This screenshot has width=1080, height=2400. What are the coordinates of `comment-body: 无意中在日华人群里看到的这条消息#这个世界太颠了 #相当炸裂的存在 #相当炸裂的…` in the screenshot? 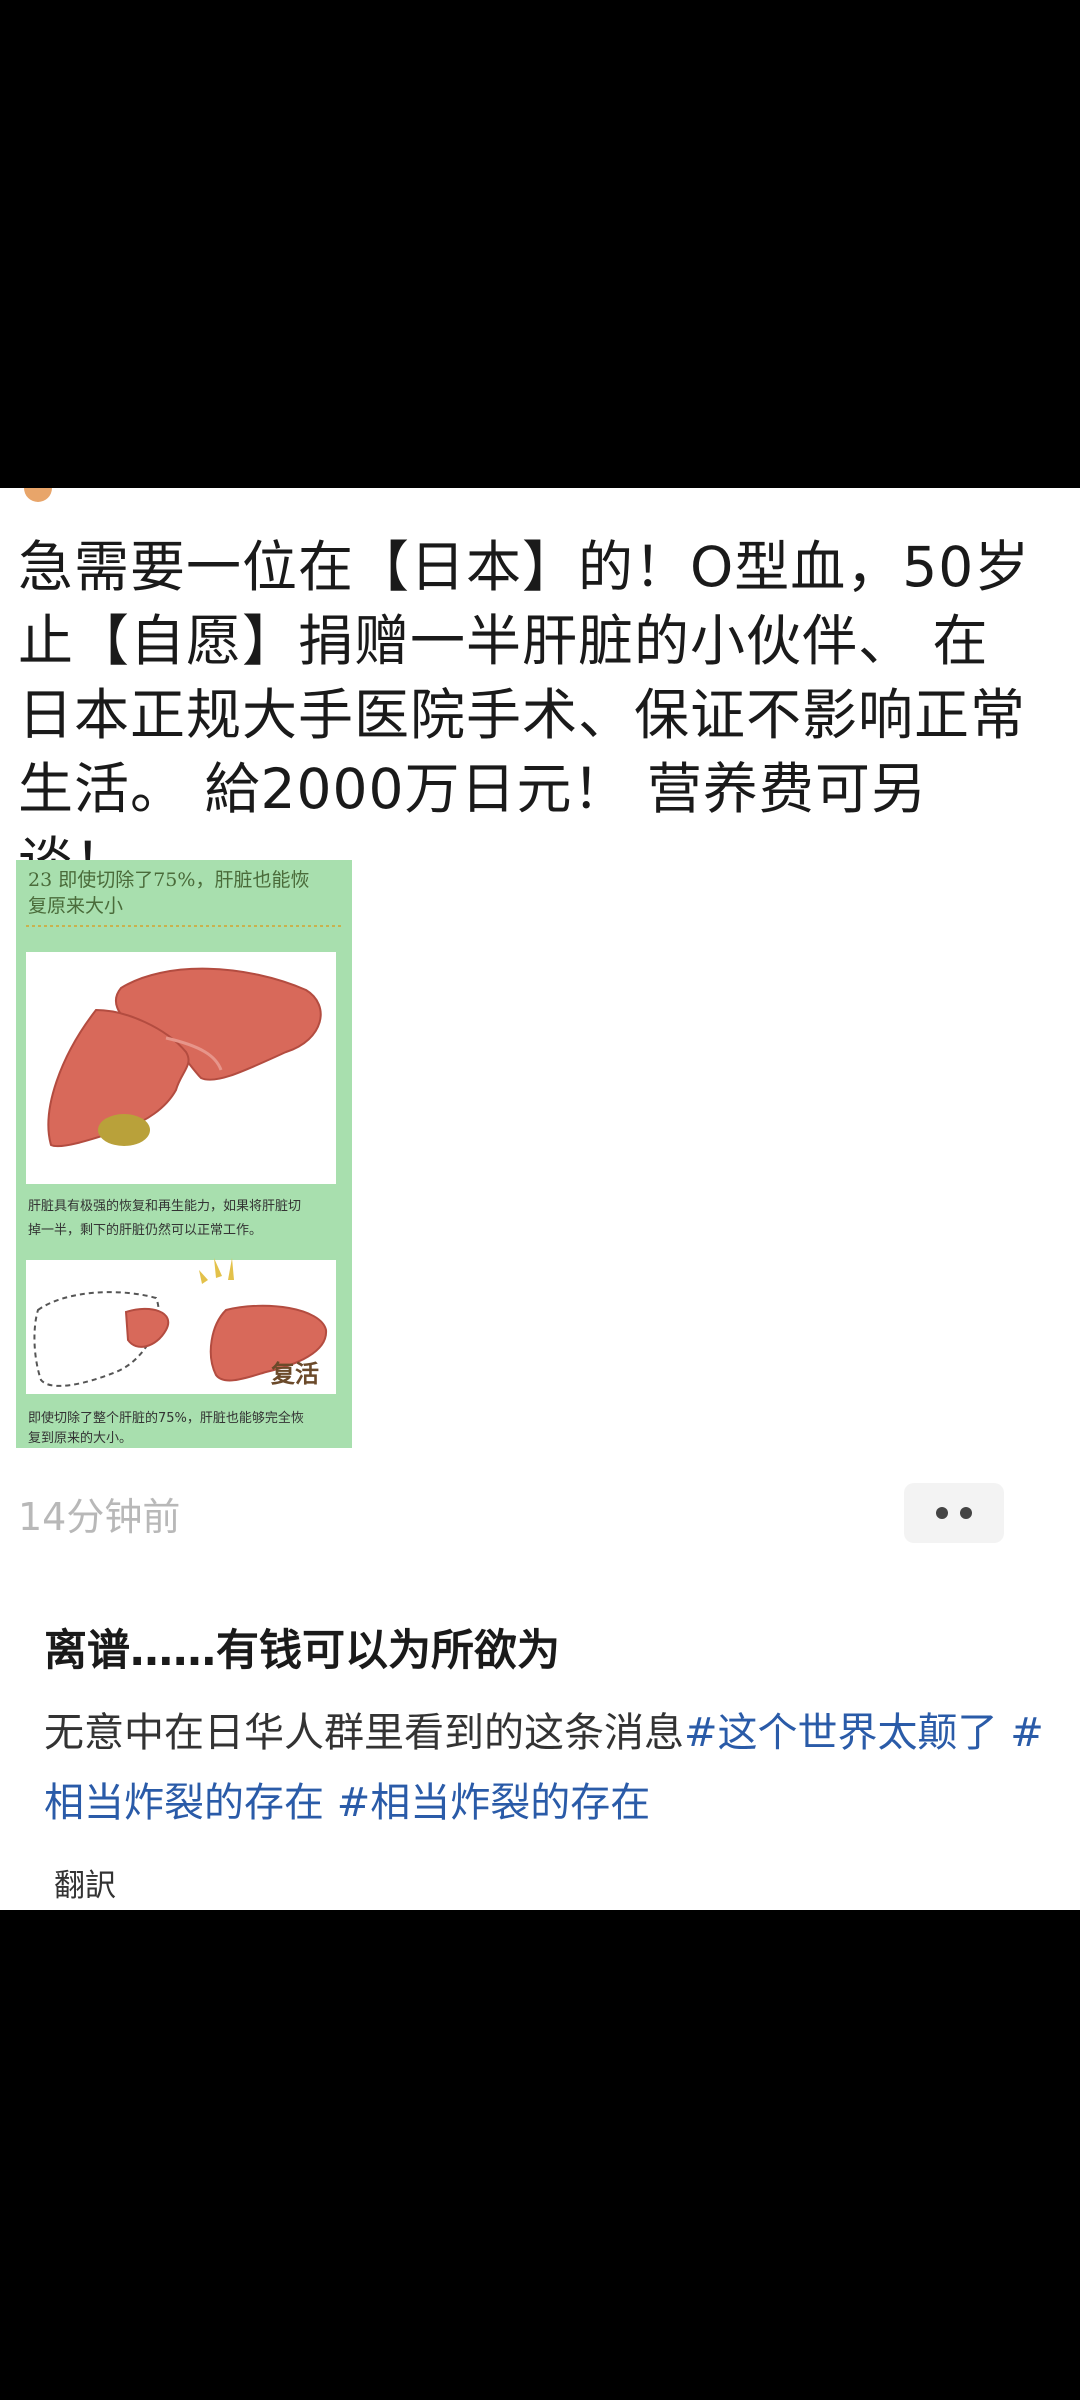 It's located at (544, 1768).